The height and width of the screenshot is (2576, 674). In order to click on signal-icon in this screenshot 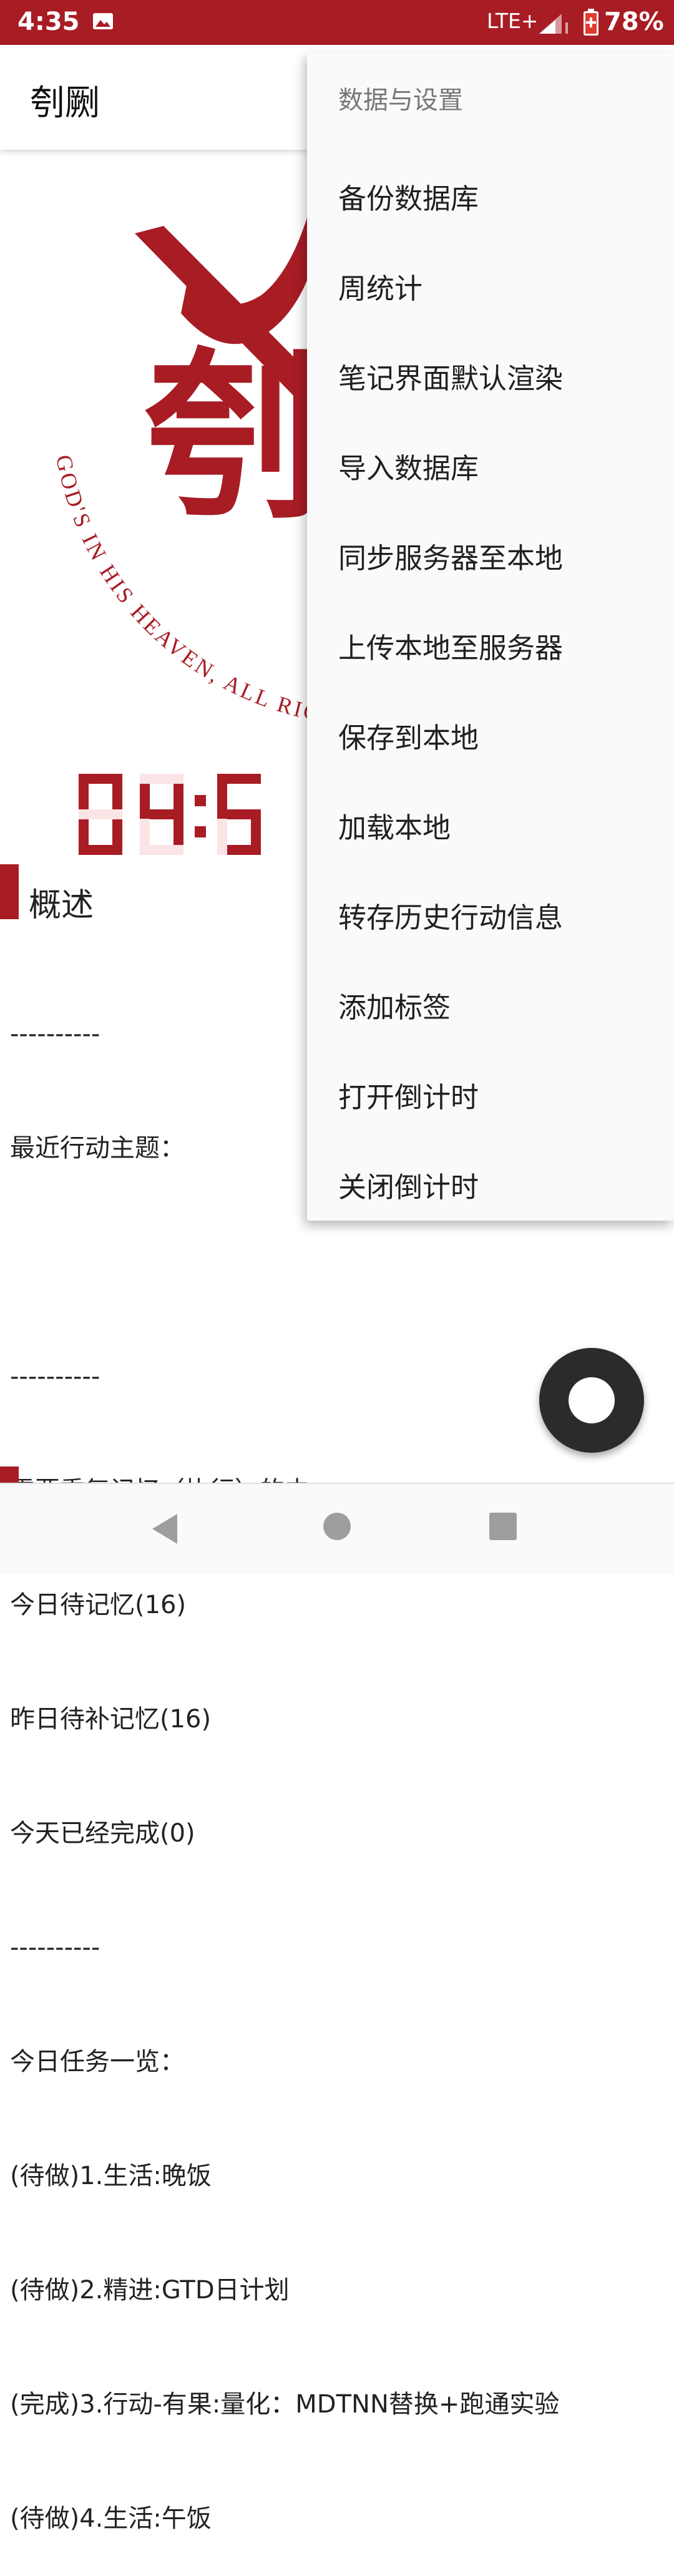, I will do `click(553, 24)`.